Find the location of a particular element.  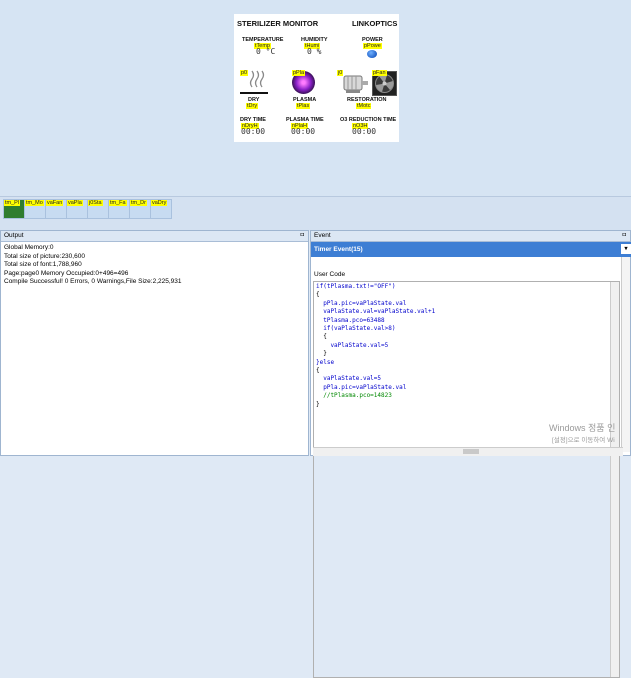

component-label: vaFan is located at coordinates (55, 203).